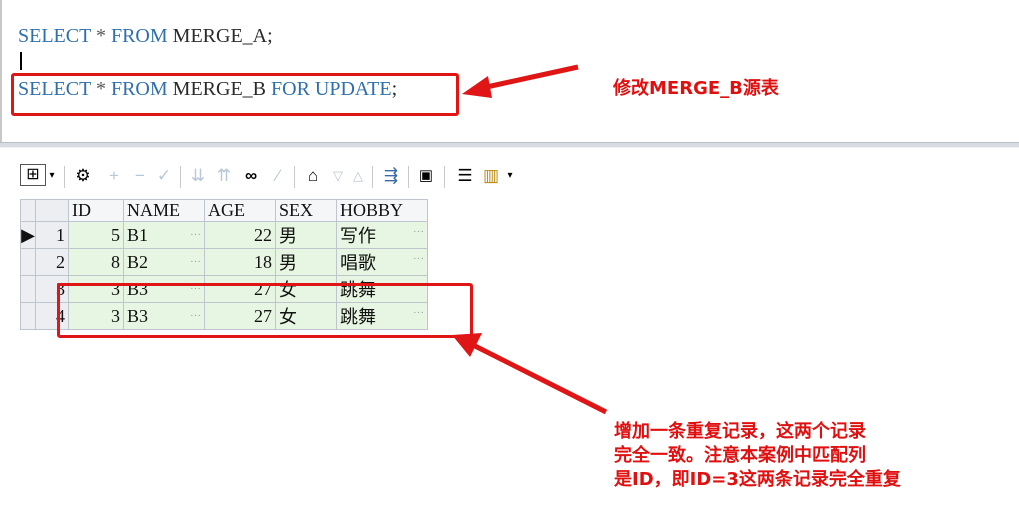  What do you see at coordinates (426, 176) in the screenshot?
I see `save-icon: ▣` at bounding box center [426, 176].